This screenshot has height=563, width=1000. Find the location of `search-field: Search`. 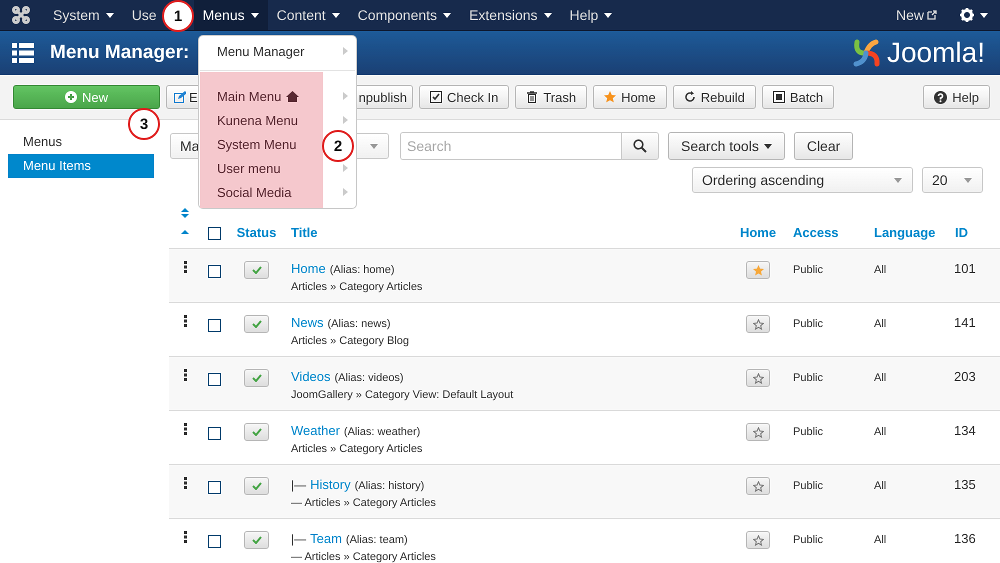

search-field: Search is located at coordinates (510, 146).